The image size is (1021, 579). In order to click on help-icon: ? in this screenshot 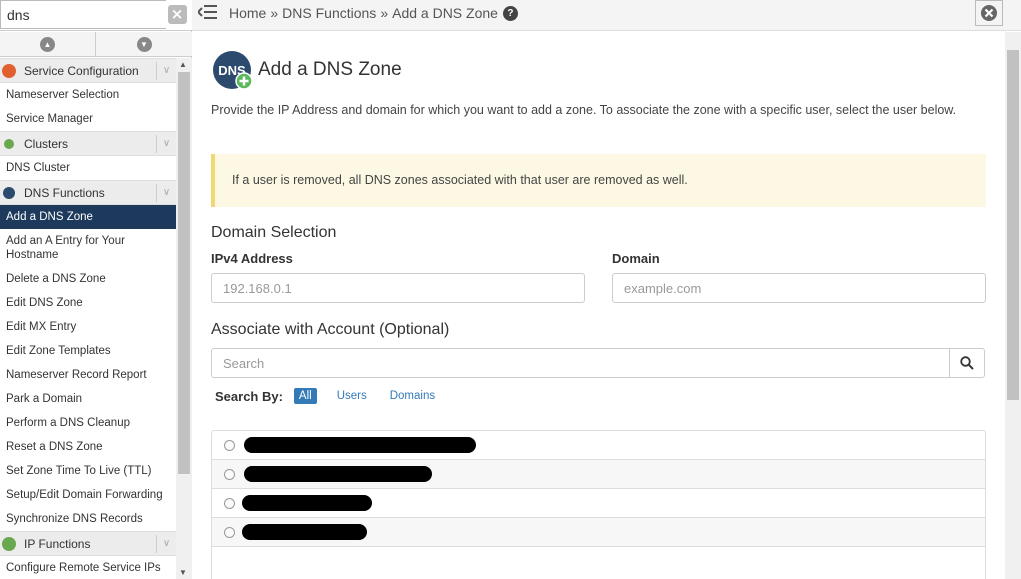, I will do `click(510, 13)`.